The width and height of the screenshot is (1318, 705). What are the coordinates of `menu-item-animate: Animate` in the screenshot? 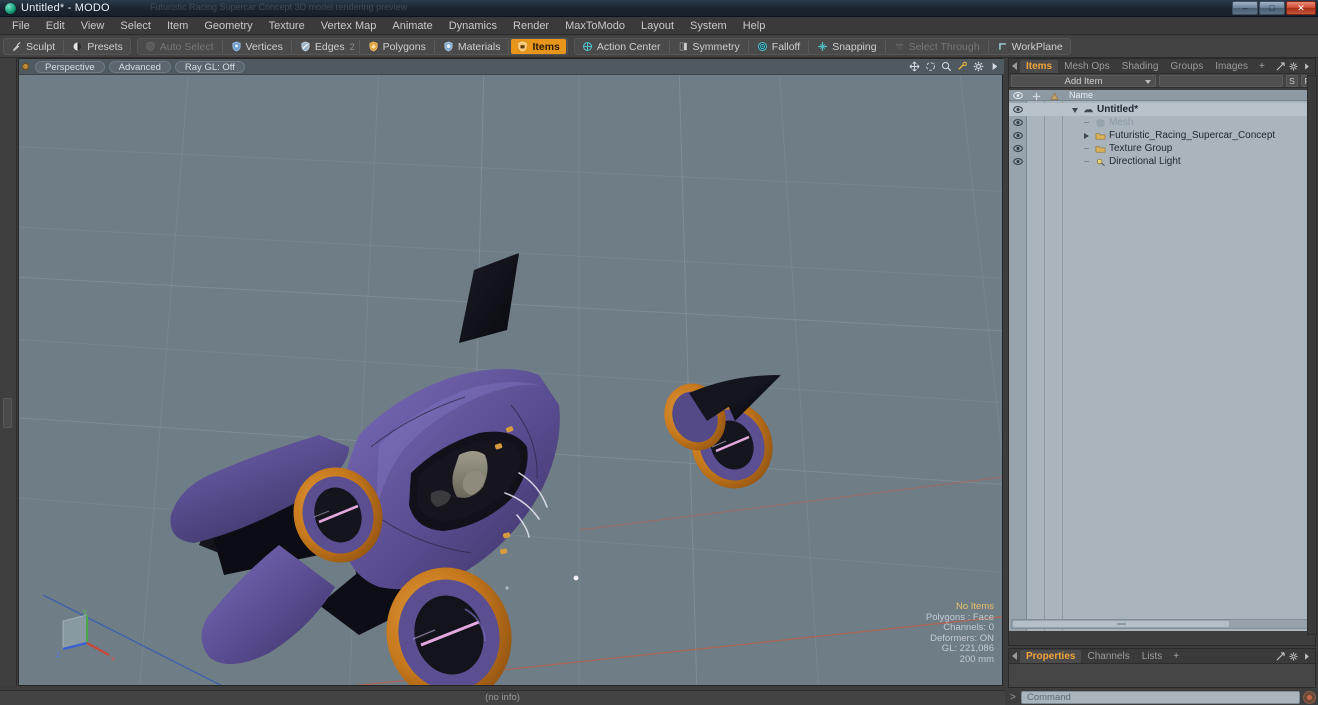 It's located at (412, 26).